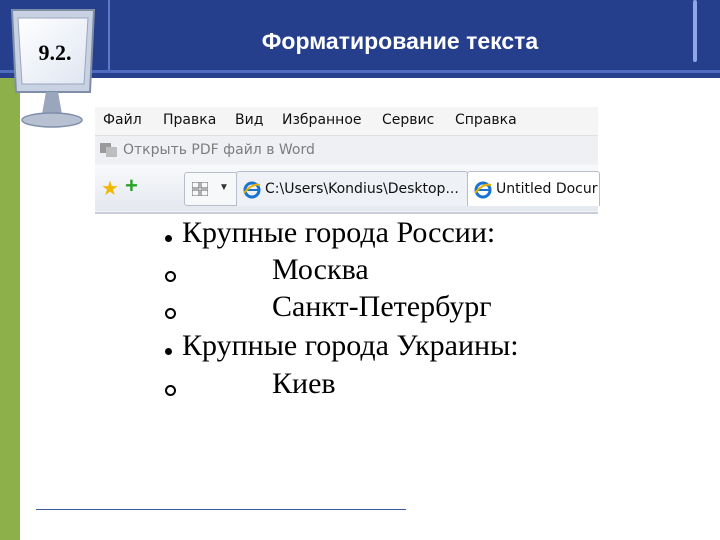 This screenshot has width=720, height=540. What do you see at coordinates (10, 309) in the screenshot?
I see `sidebar-accent-bar` at bounding box center [10, 309].